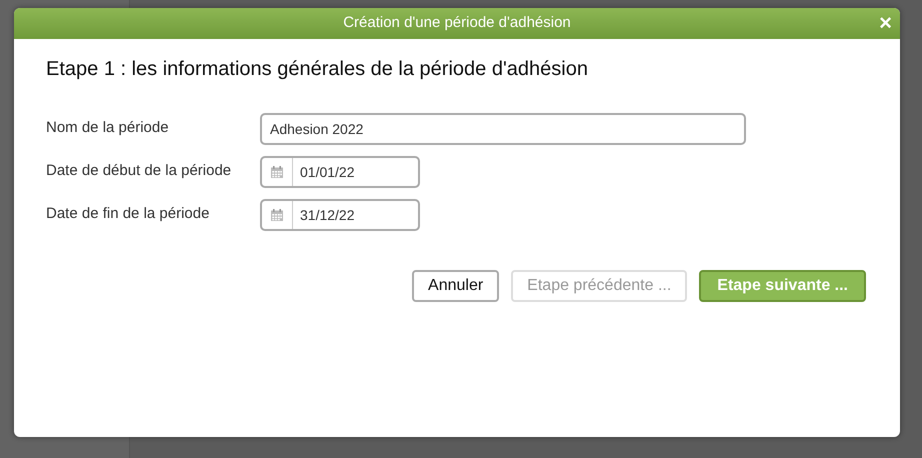 This screenshot has width=922, height=458. Describe the element at coordinates (457, 23) in the screenshot. I see `dialog-title: Création d'une période d'adhésion` at that location.